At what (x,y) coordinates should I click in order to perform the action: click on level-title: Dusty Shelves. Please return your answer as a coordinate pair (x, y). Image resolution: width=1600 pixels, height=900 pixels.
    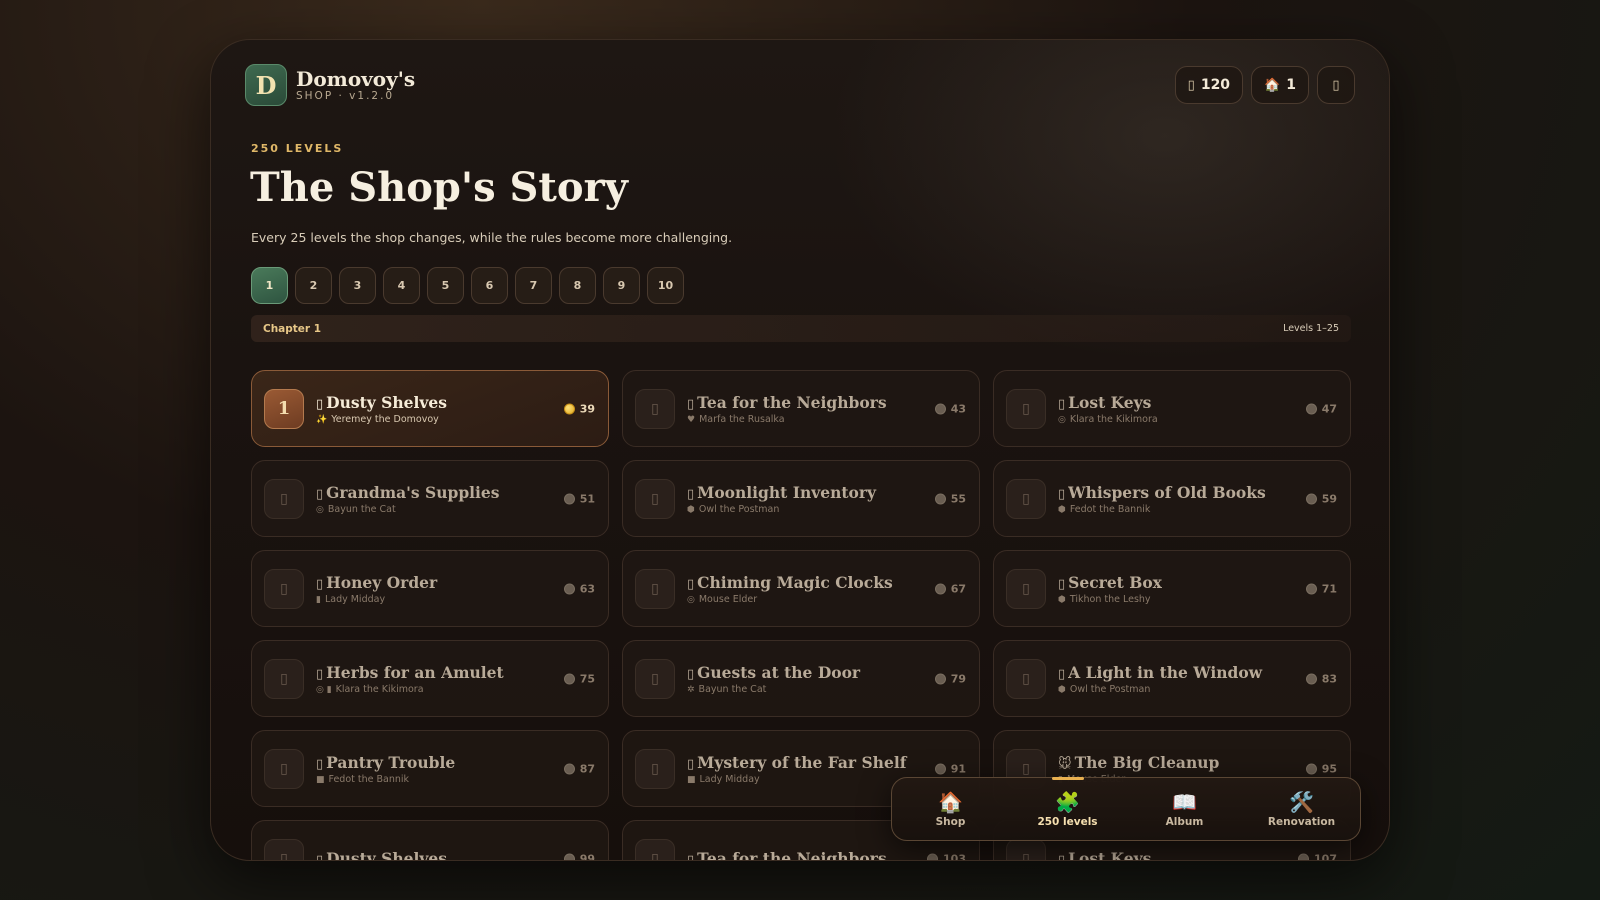
    Looking at the image, I should click on (386, 855).